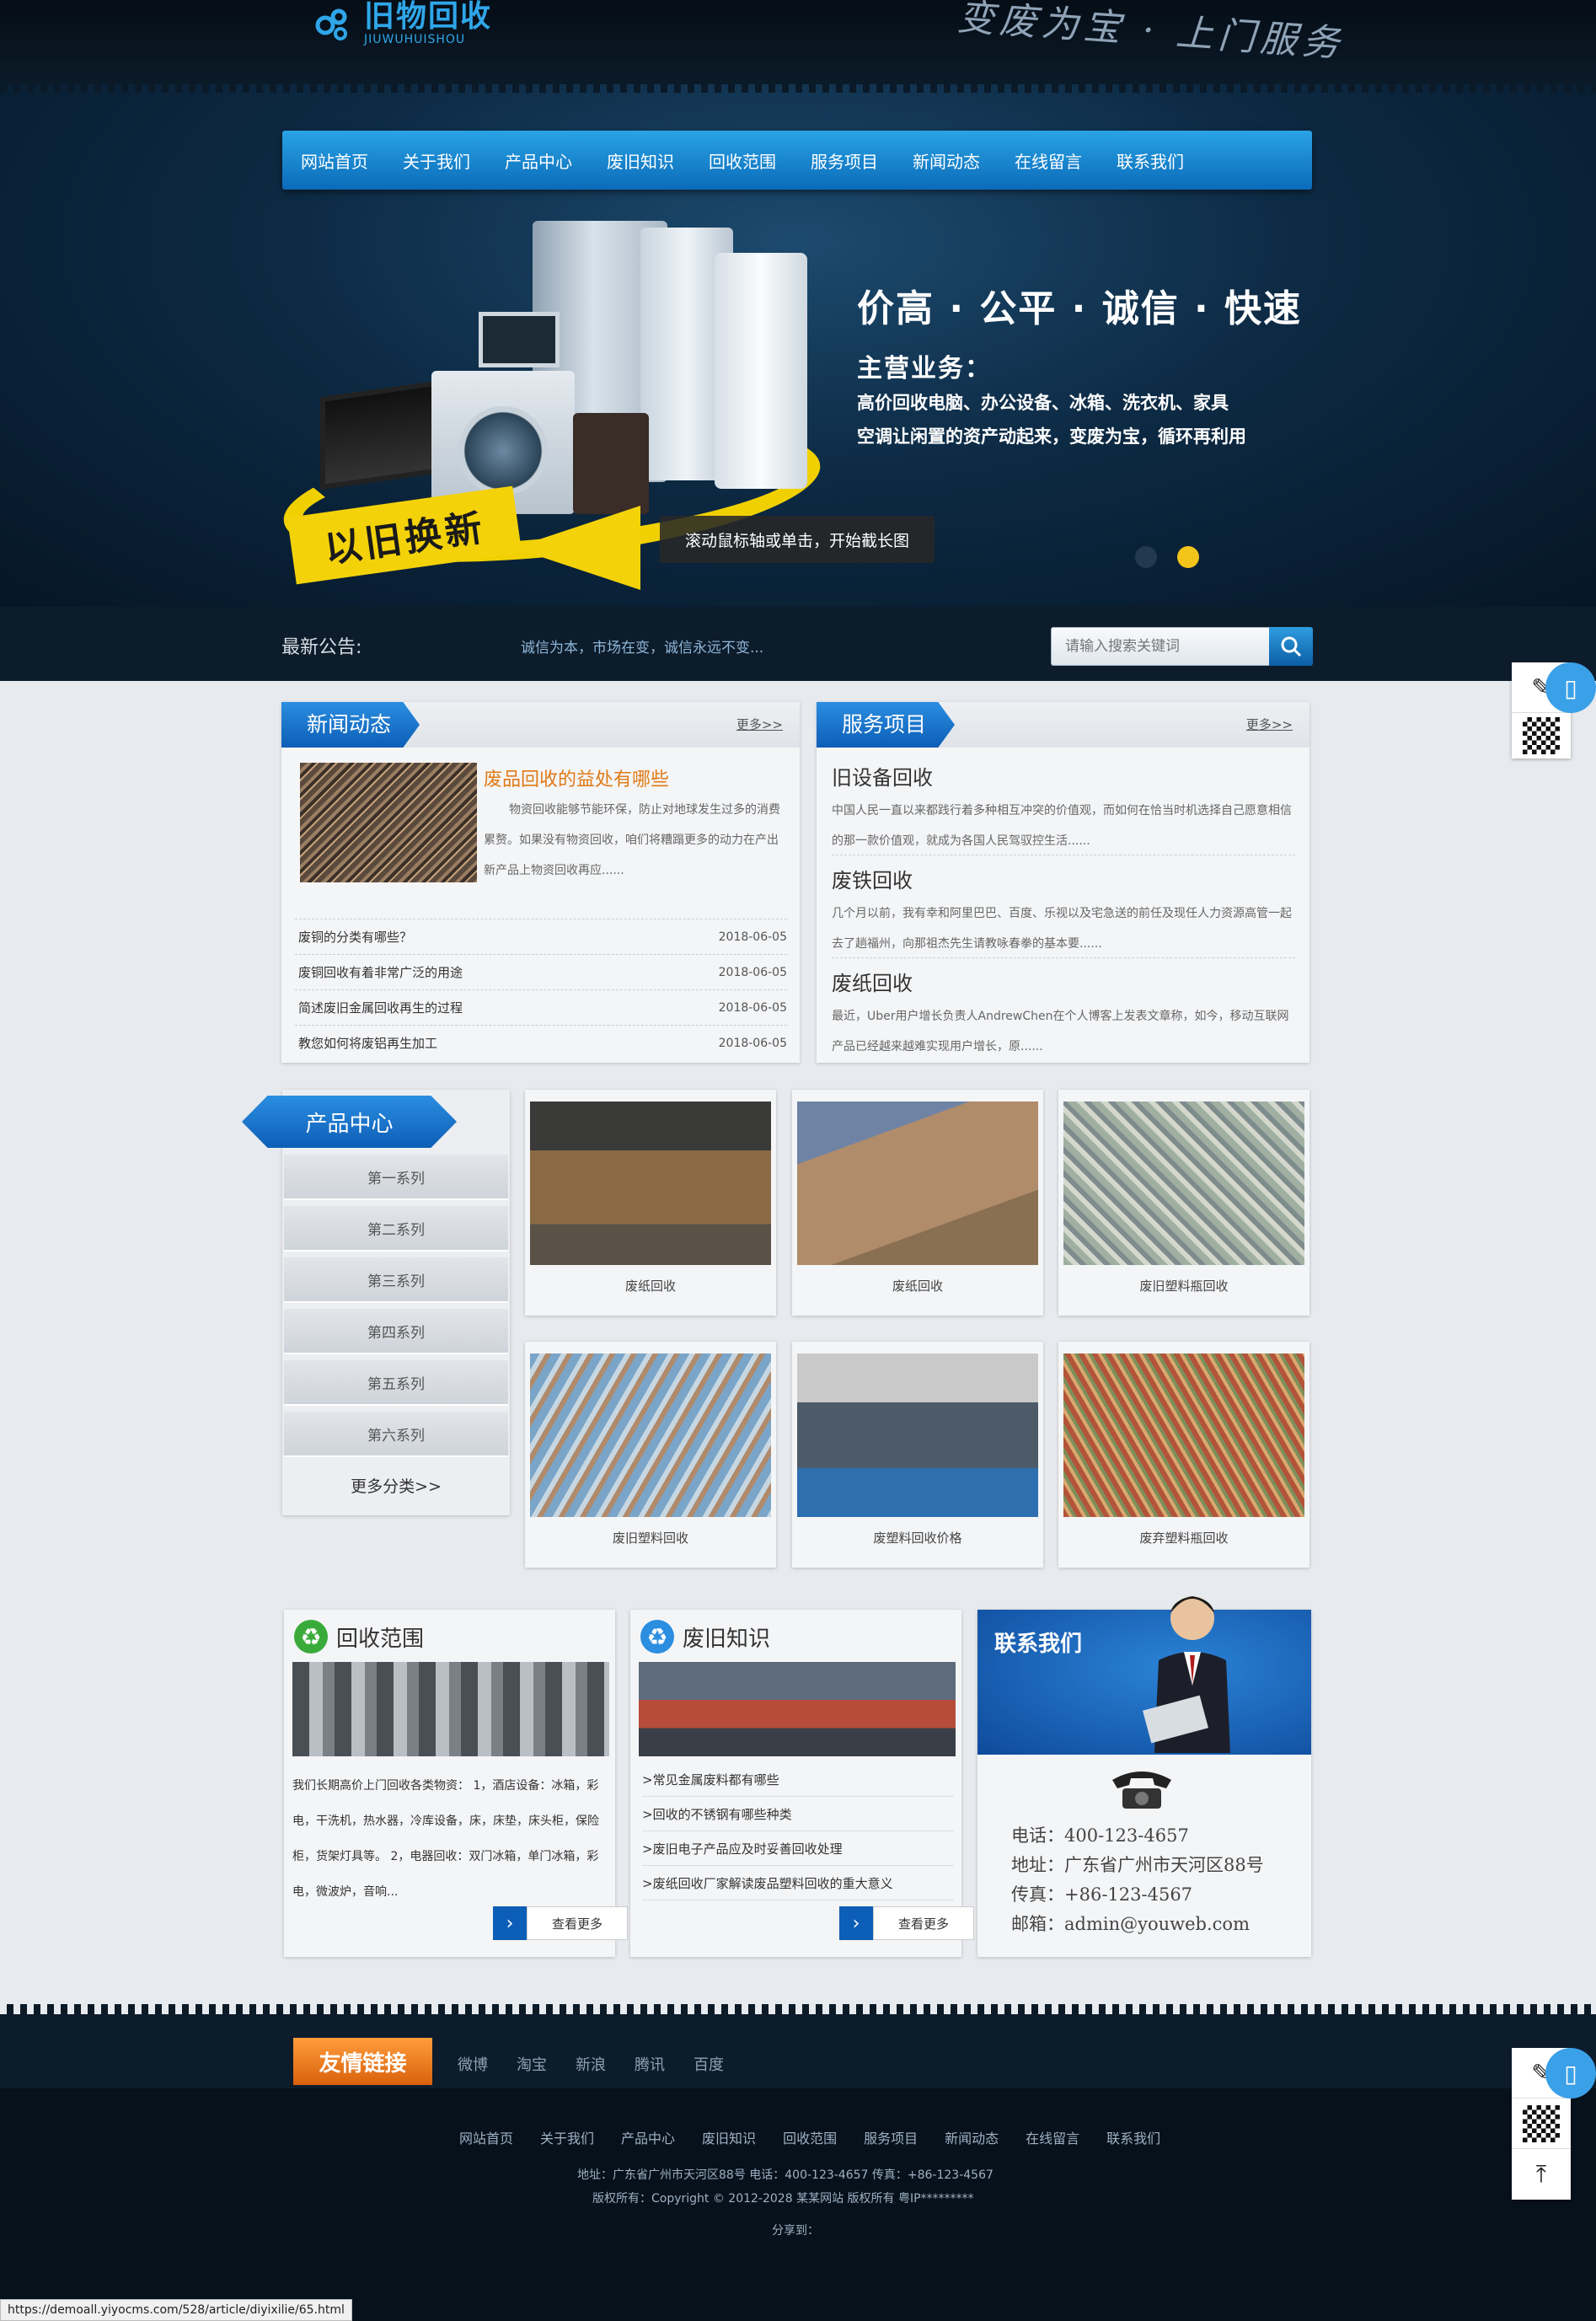 The image size is (1596, 2321). I want to click on scope-more-button: › 查看更多, so click(560, 1923).